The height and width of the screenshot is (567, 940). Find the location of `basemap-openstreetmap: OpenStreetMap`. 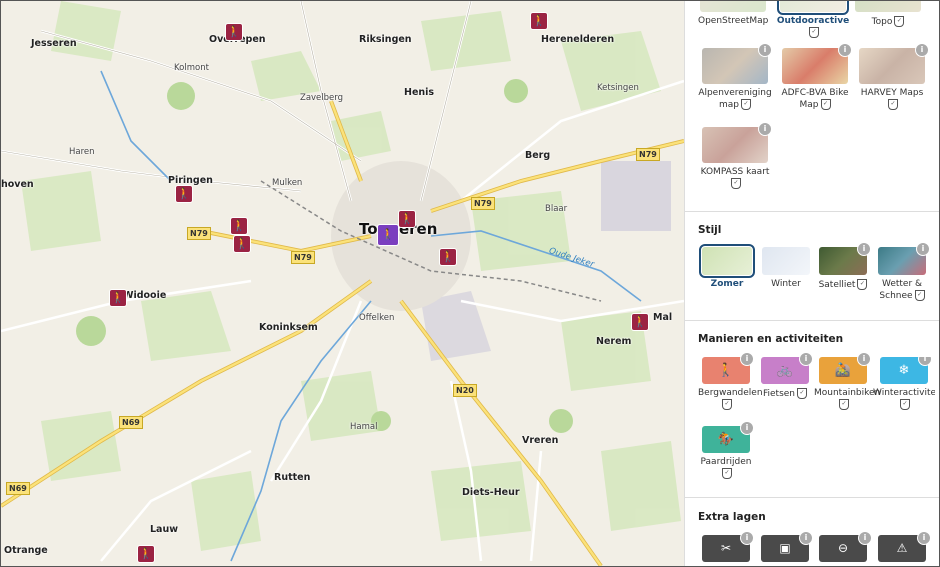

basemap-openstreetmap: OpenStreetMap is located at coordinates (733, 14).